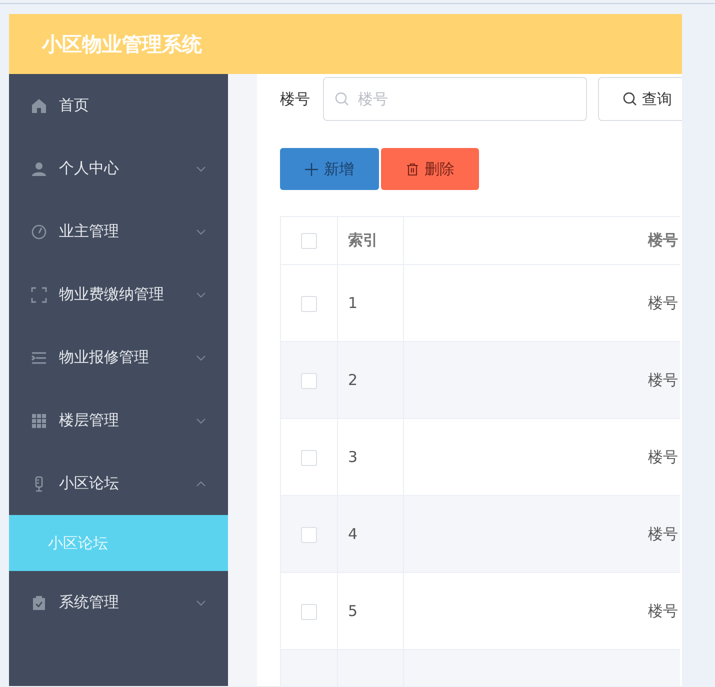 This screenshot has height=687, width=715. Describe the element at coordinates (311, 169) in the screenshot. I see `plus-icon` at that location.